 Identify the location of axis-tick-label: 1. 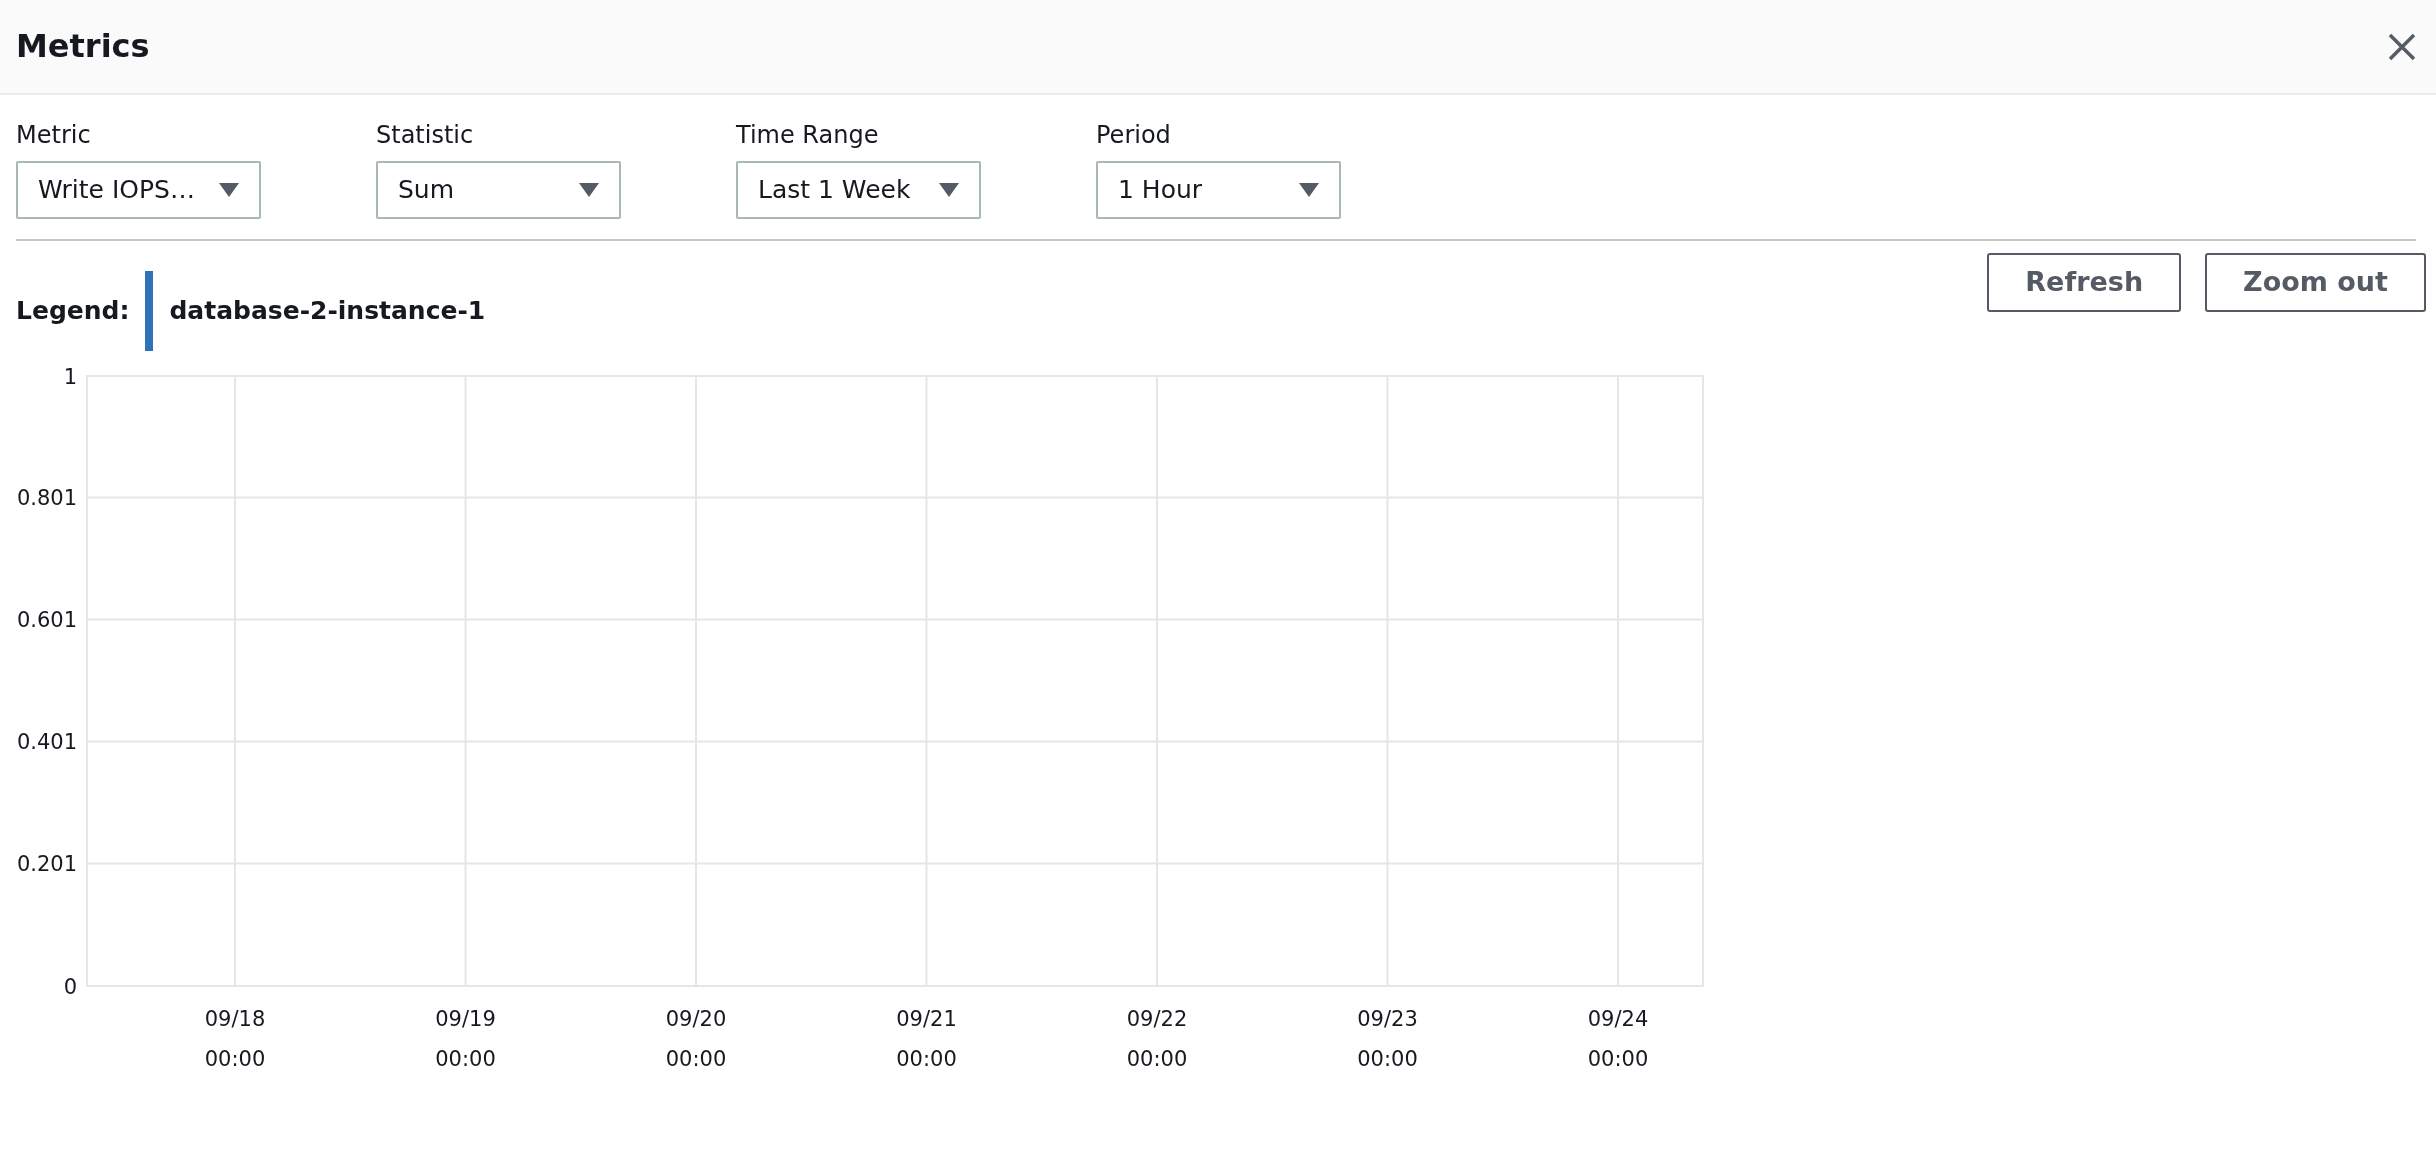
(70, 377).